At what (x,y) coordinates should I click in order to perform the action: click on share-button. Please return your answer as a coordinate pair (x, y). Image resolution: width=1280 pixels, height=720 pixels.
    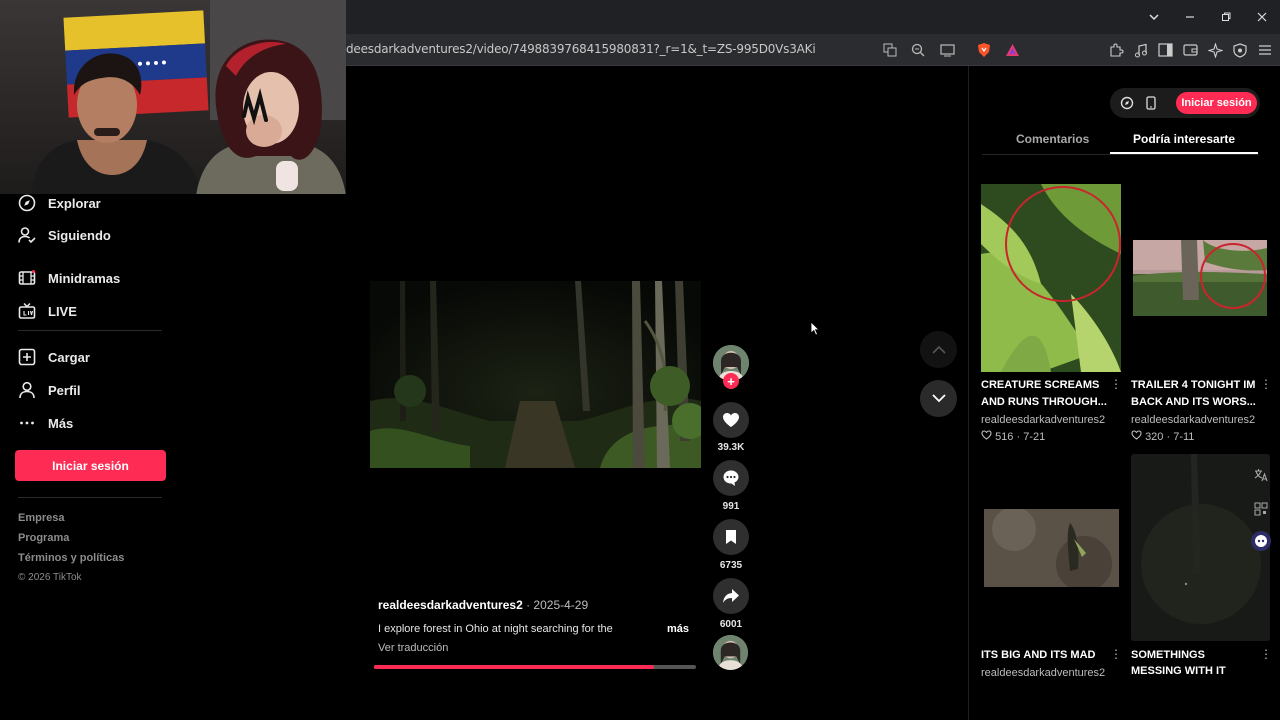
    Looking at the image, I should click on (731, 596).